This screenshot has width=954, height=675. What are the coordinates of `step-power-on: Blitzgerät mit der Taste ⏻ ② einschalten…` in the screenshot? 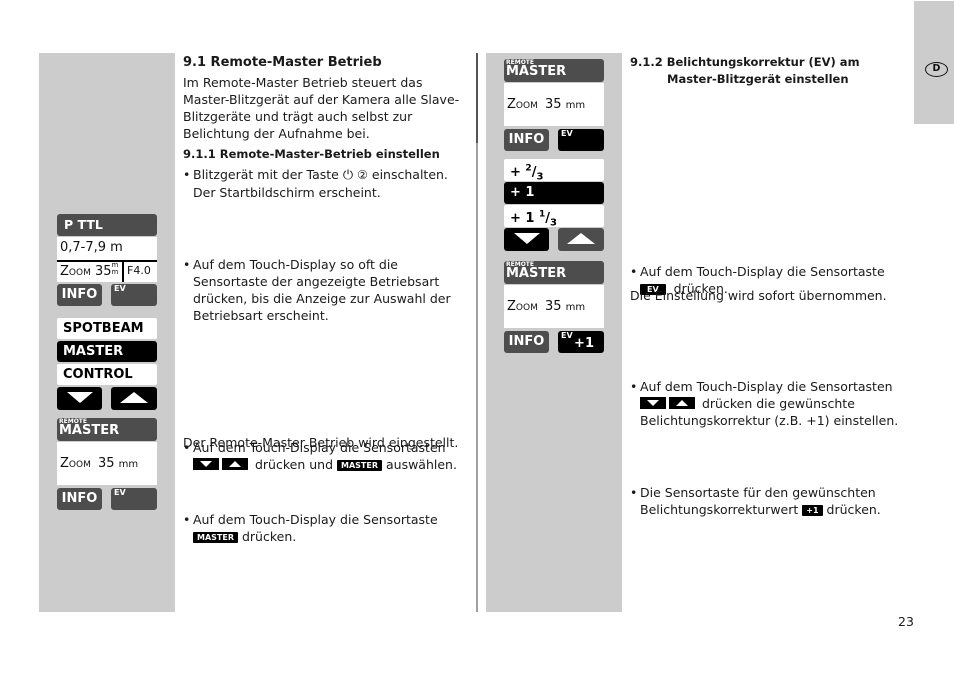 It's located at (325, 183).